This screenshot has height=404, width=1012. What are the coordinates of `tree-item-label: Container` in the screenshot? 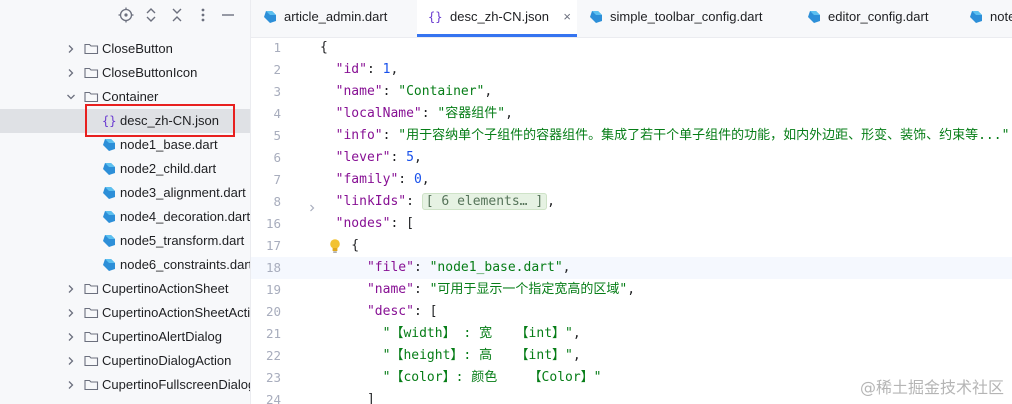 It's located at (130, 96).